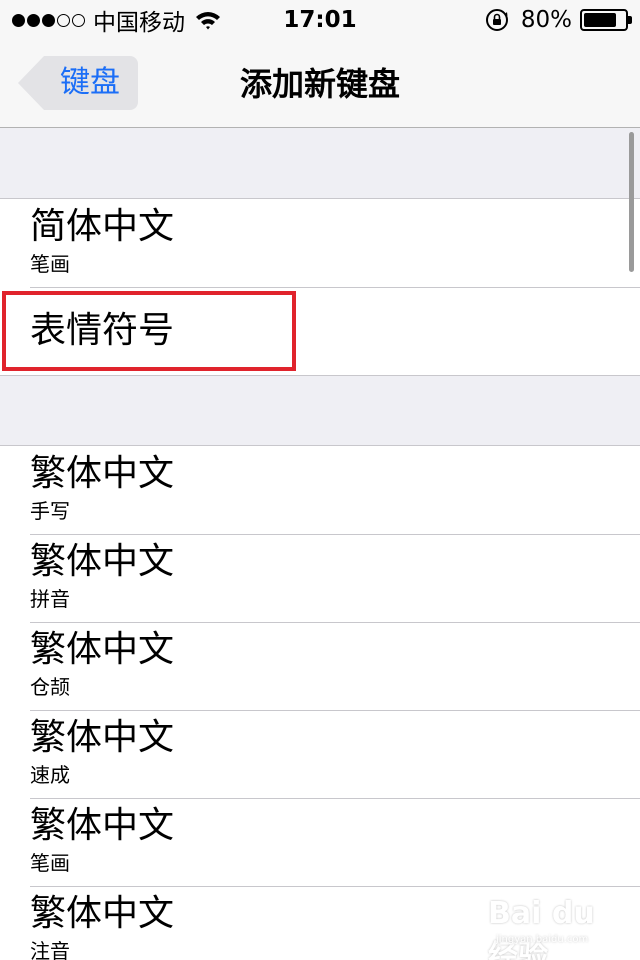 The image size is (640, 960). I want to click on status-right: 80%, so click(558, 20).